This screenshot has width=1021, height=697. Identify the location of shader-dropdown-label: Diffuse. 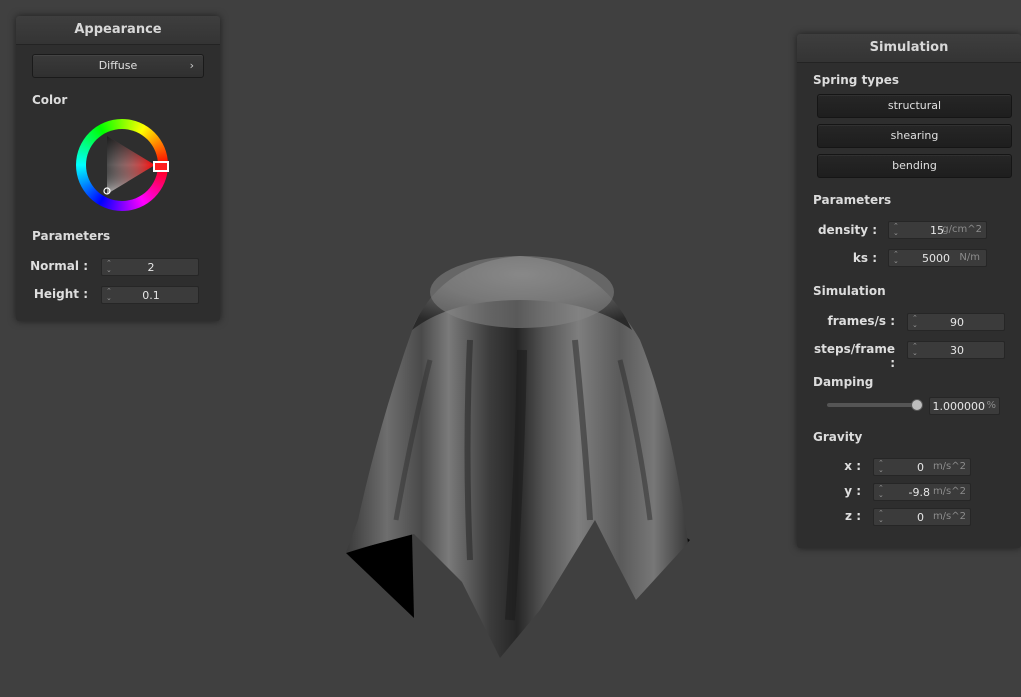
(118, 65).